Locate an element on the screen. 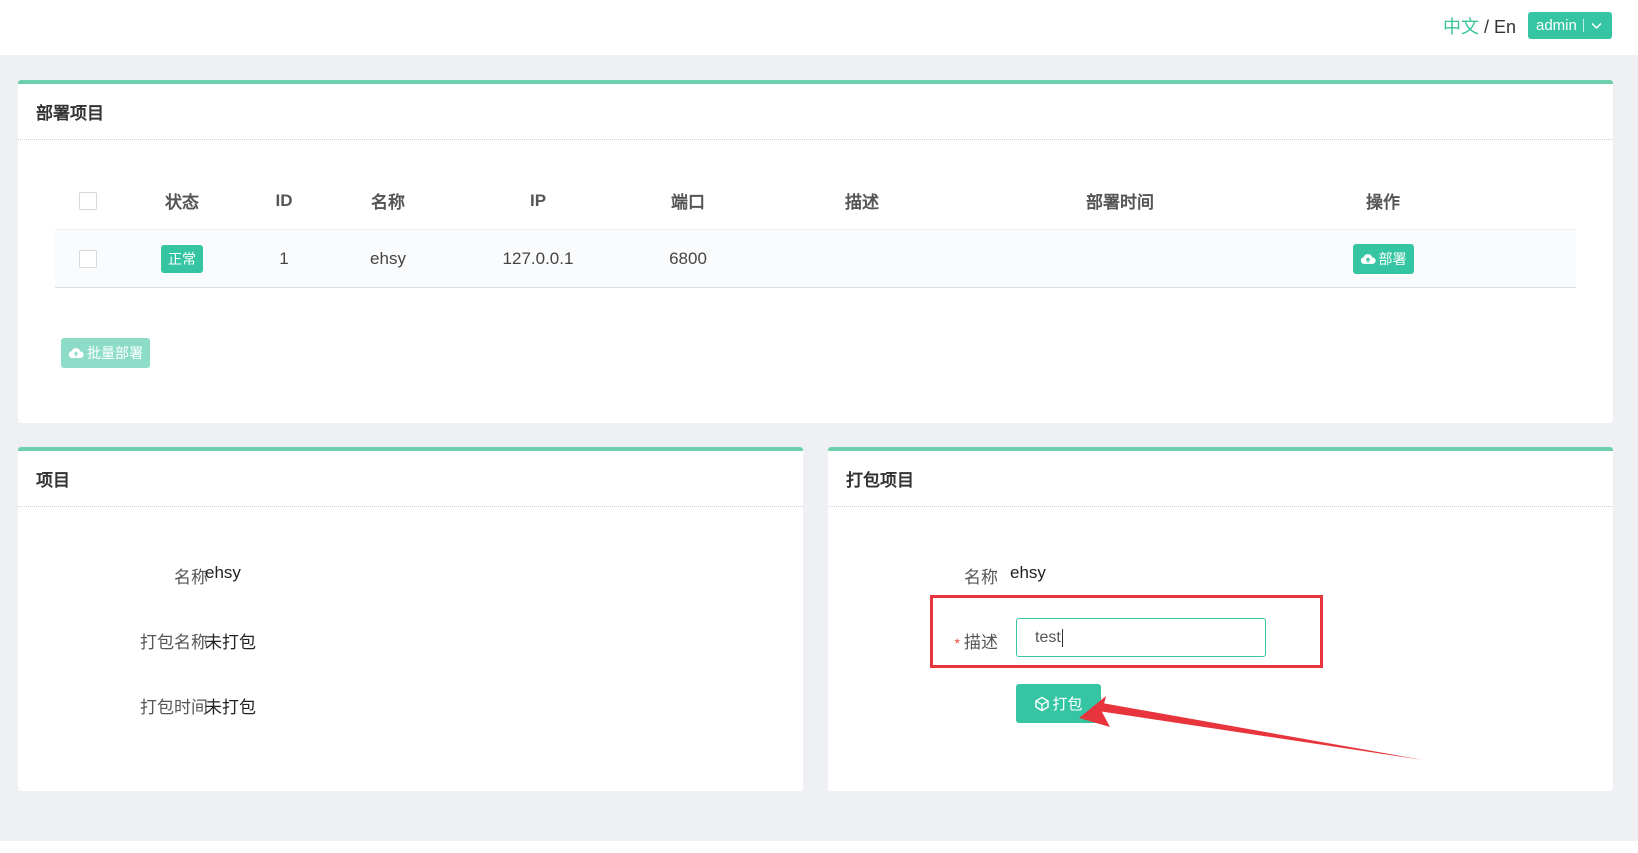 This screenshot has height=853, width=1638. status-cell: 正常 is located at coordinates (182, 258).